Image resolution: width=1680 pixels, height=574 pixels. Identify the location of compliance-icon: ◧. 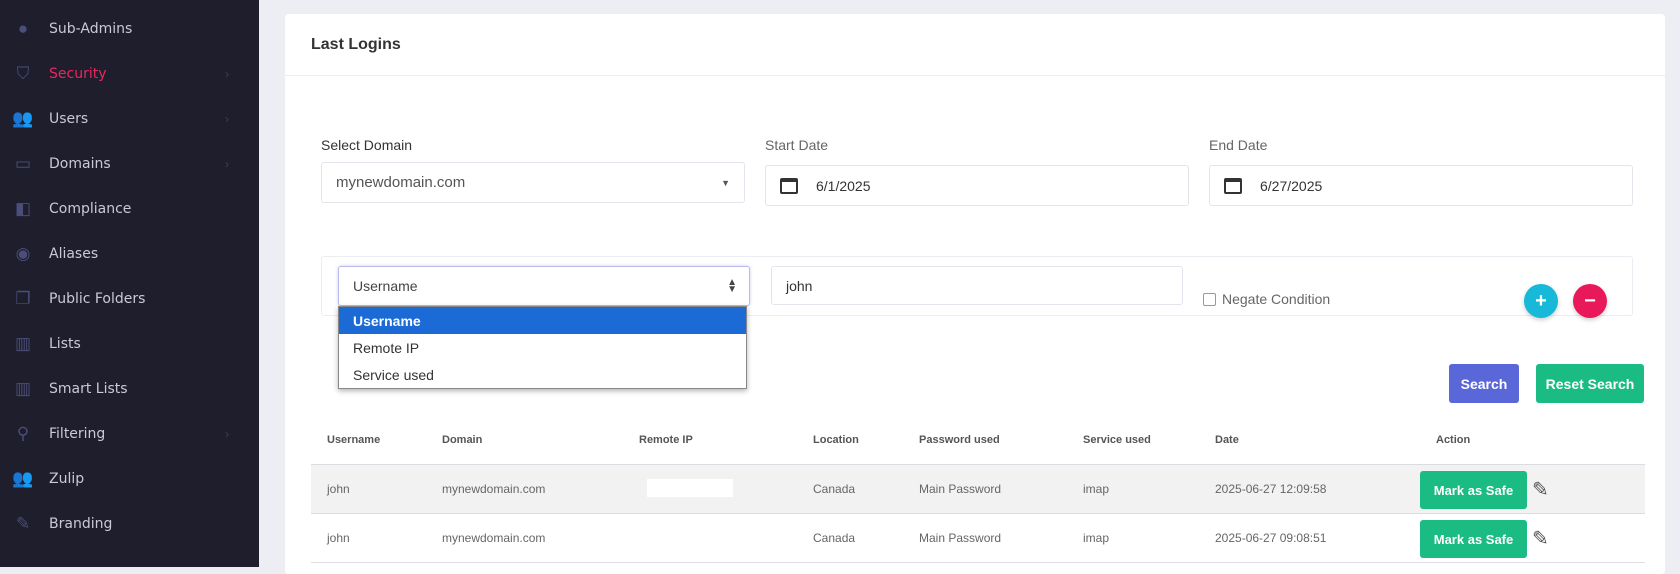
(23, 208).